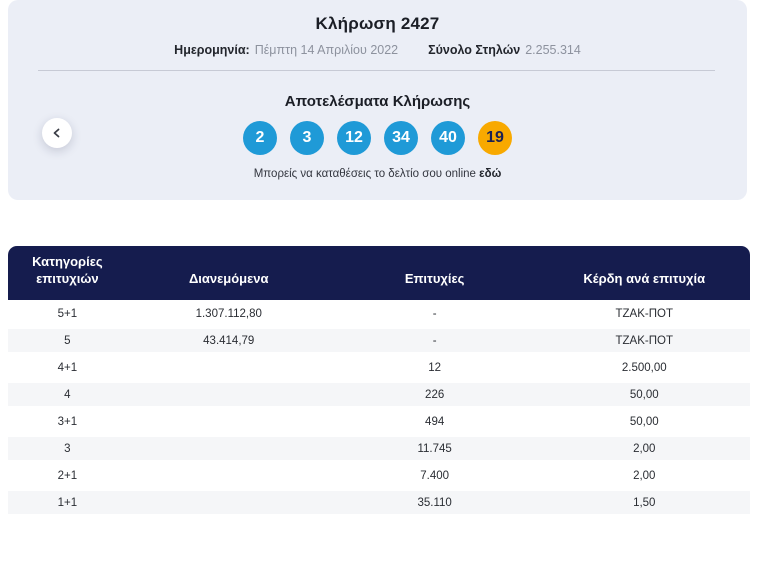 This screenshot has width=759, height=563. I want to click on header-prize-per-winner: Κέρδη ανά επιτυχία, so click(644, 273).